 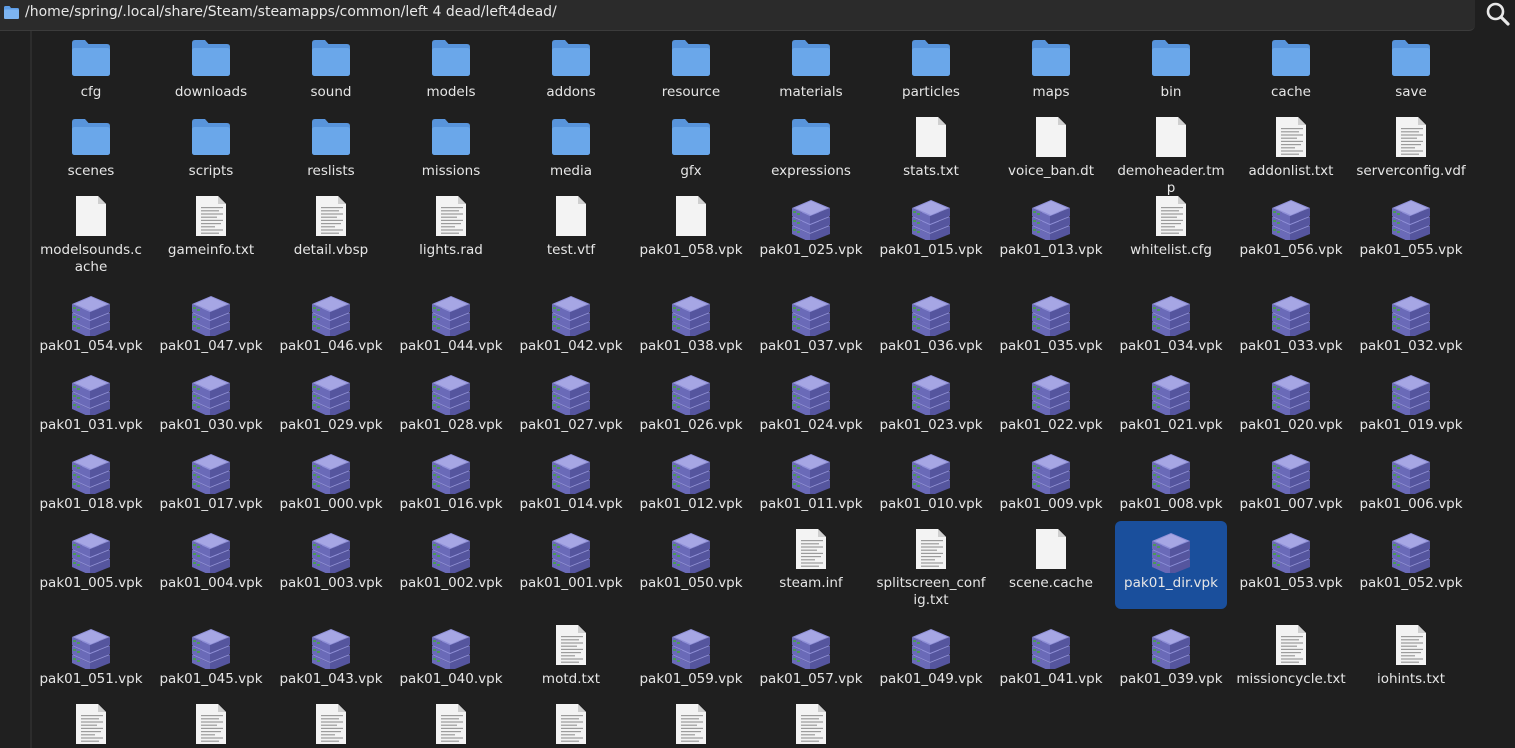 What do you see at coordinates (331, 328) in the screenshot?
I see `file-item: pak01_046.vpk` at bounding box center [331, 328].